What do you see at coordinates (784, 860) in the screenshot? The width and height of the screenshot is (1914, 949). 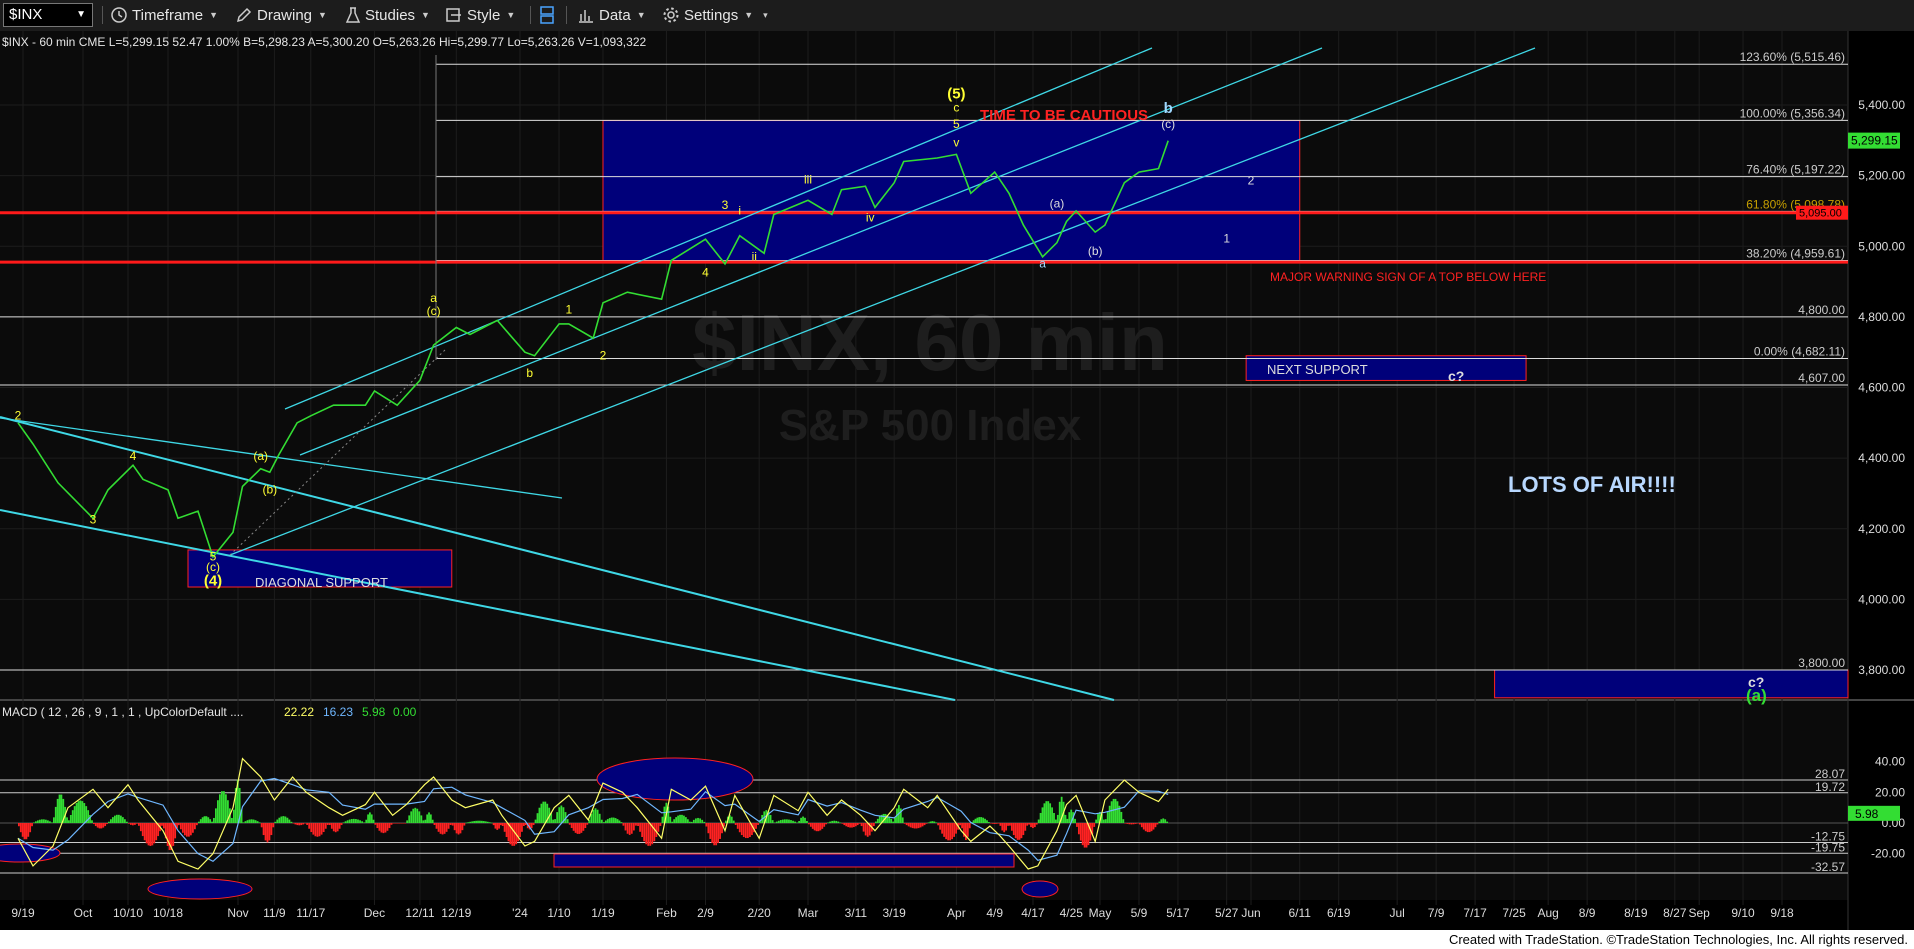 I see `macd-zone-box` at bounding box center [784, 860].